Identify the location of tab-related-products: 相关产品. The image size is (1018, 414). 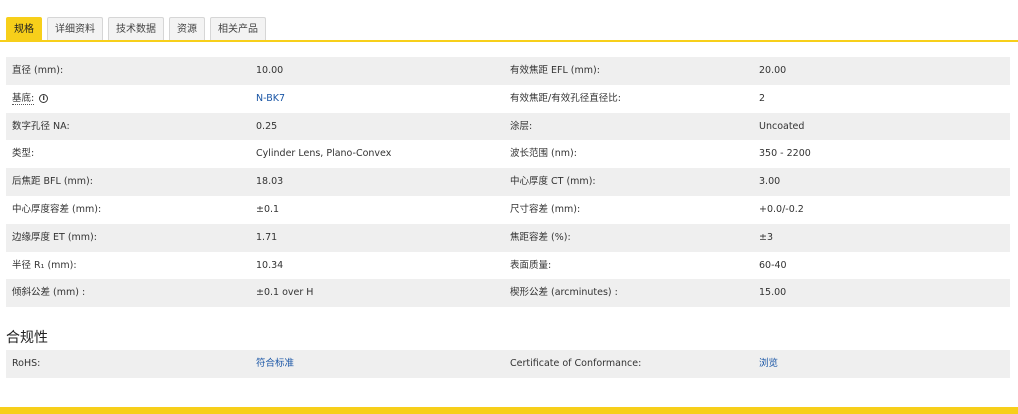
(238, 29).